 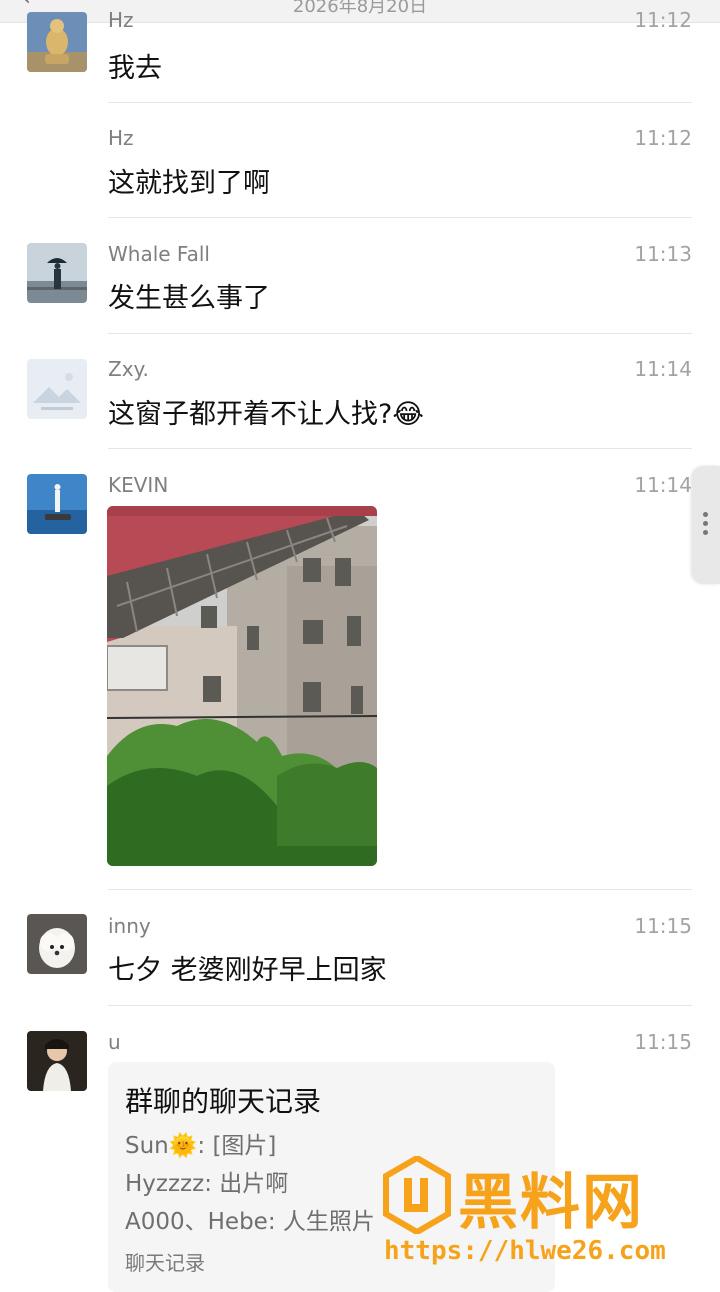 What do you see at coordinates (135, 65) in the screenshot?
I see `message-text: 我去` at bounding box center [135, 65].